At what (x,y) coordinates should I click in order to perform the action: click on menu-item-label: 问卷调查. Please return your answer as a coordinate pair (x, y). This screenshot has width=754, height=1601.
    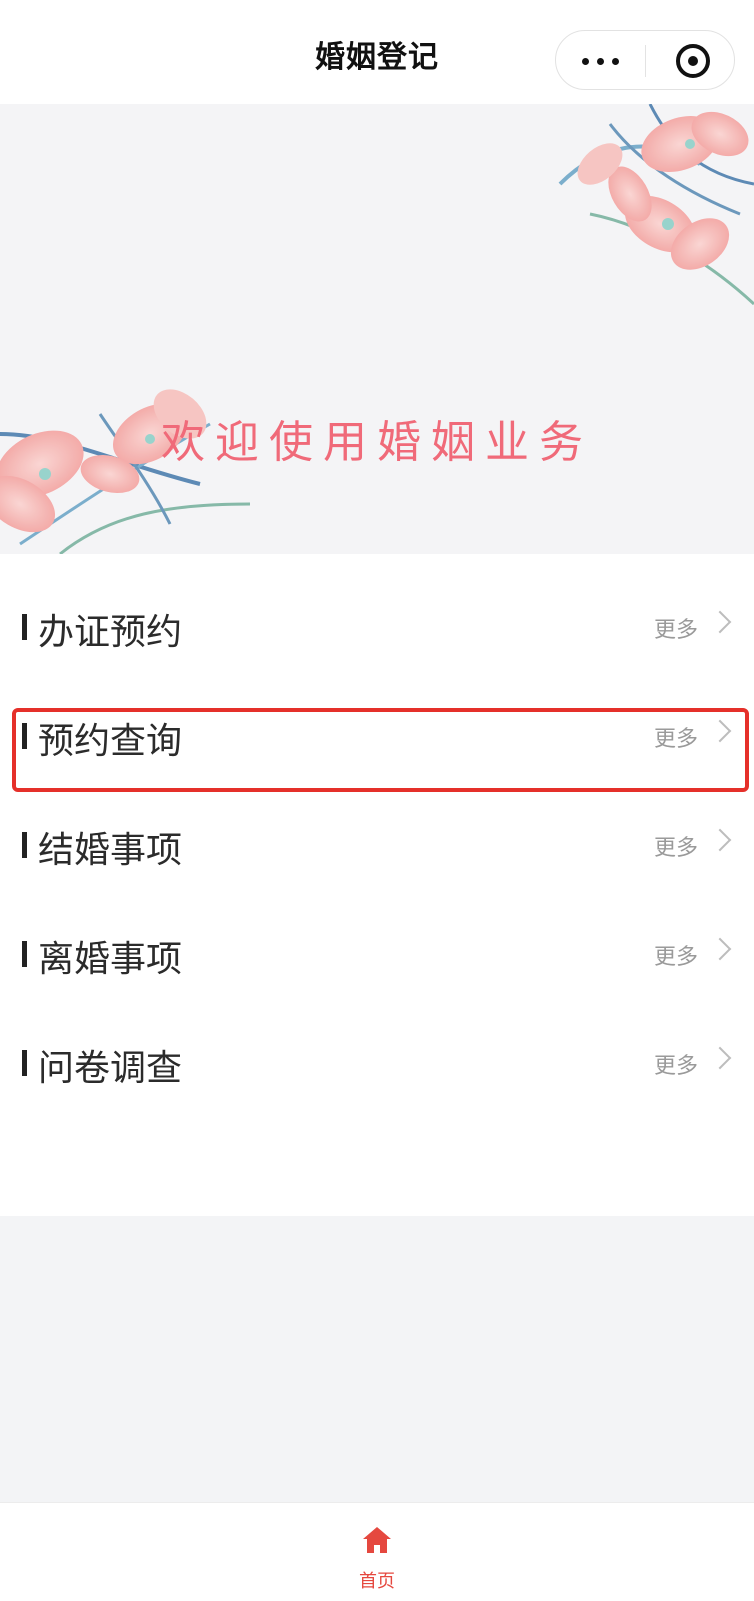
    Looking at the image, I should click on (110, 1068).